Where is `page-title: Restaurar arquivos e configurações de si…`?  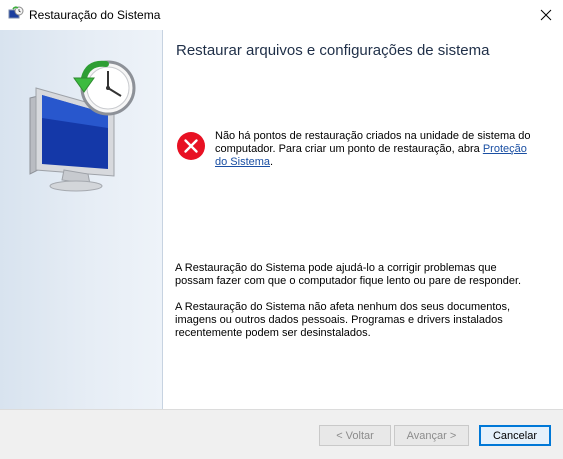 page-title: Restaurar arquivos e configurações de si… is located at coordinates (333, 50).